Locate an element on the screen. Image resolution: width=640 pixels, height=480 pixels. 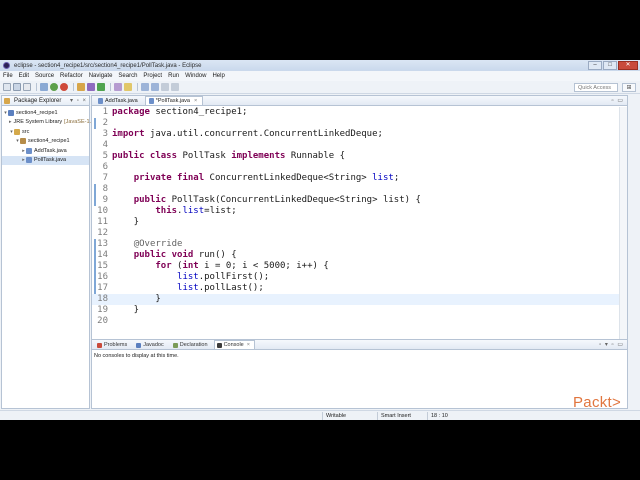
code-line: 2 is located at coordinates (359, 123).